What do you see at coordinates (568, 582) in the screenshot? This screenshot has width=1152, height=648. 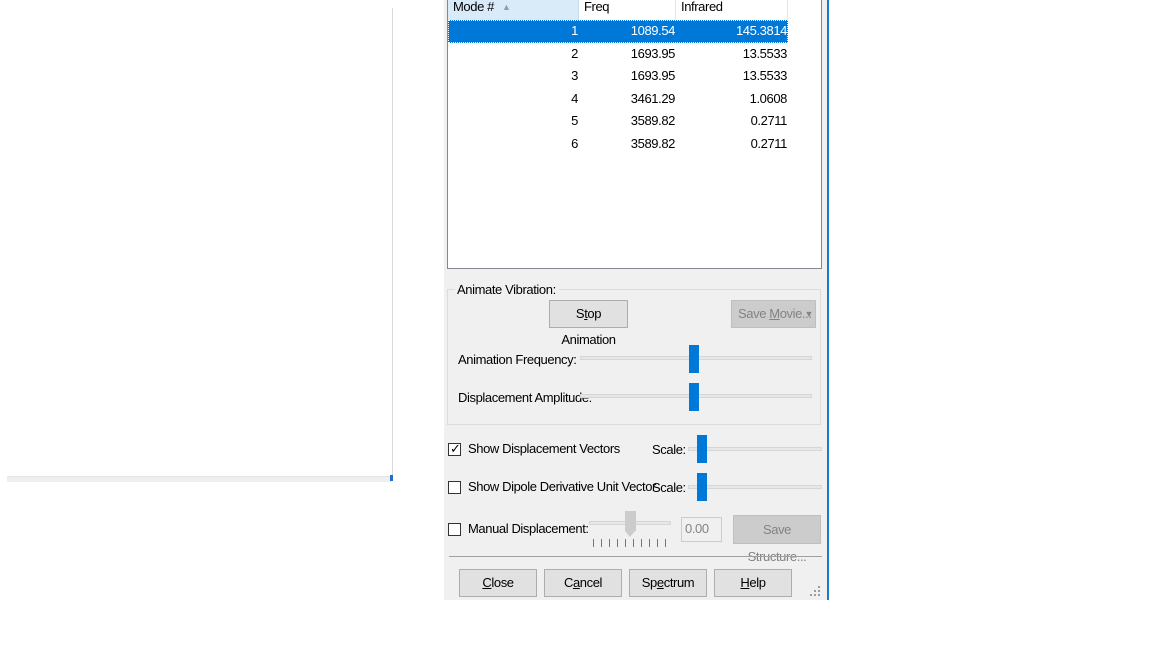 I see `cancel-label-a: C` at bounding box center [568, 582].